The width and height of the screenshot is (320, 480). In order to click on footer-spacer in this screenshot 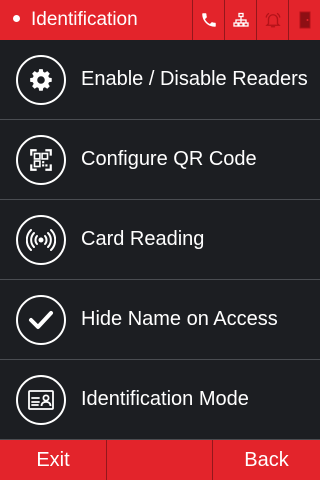, I will do `click(160, 460)`.